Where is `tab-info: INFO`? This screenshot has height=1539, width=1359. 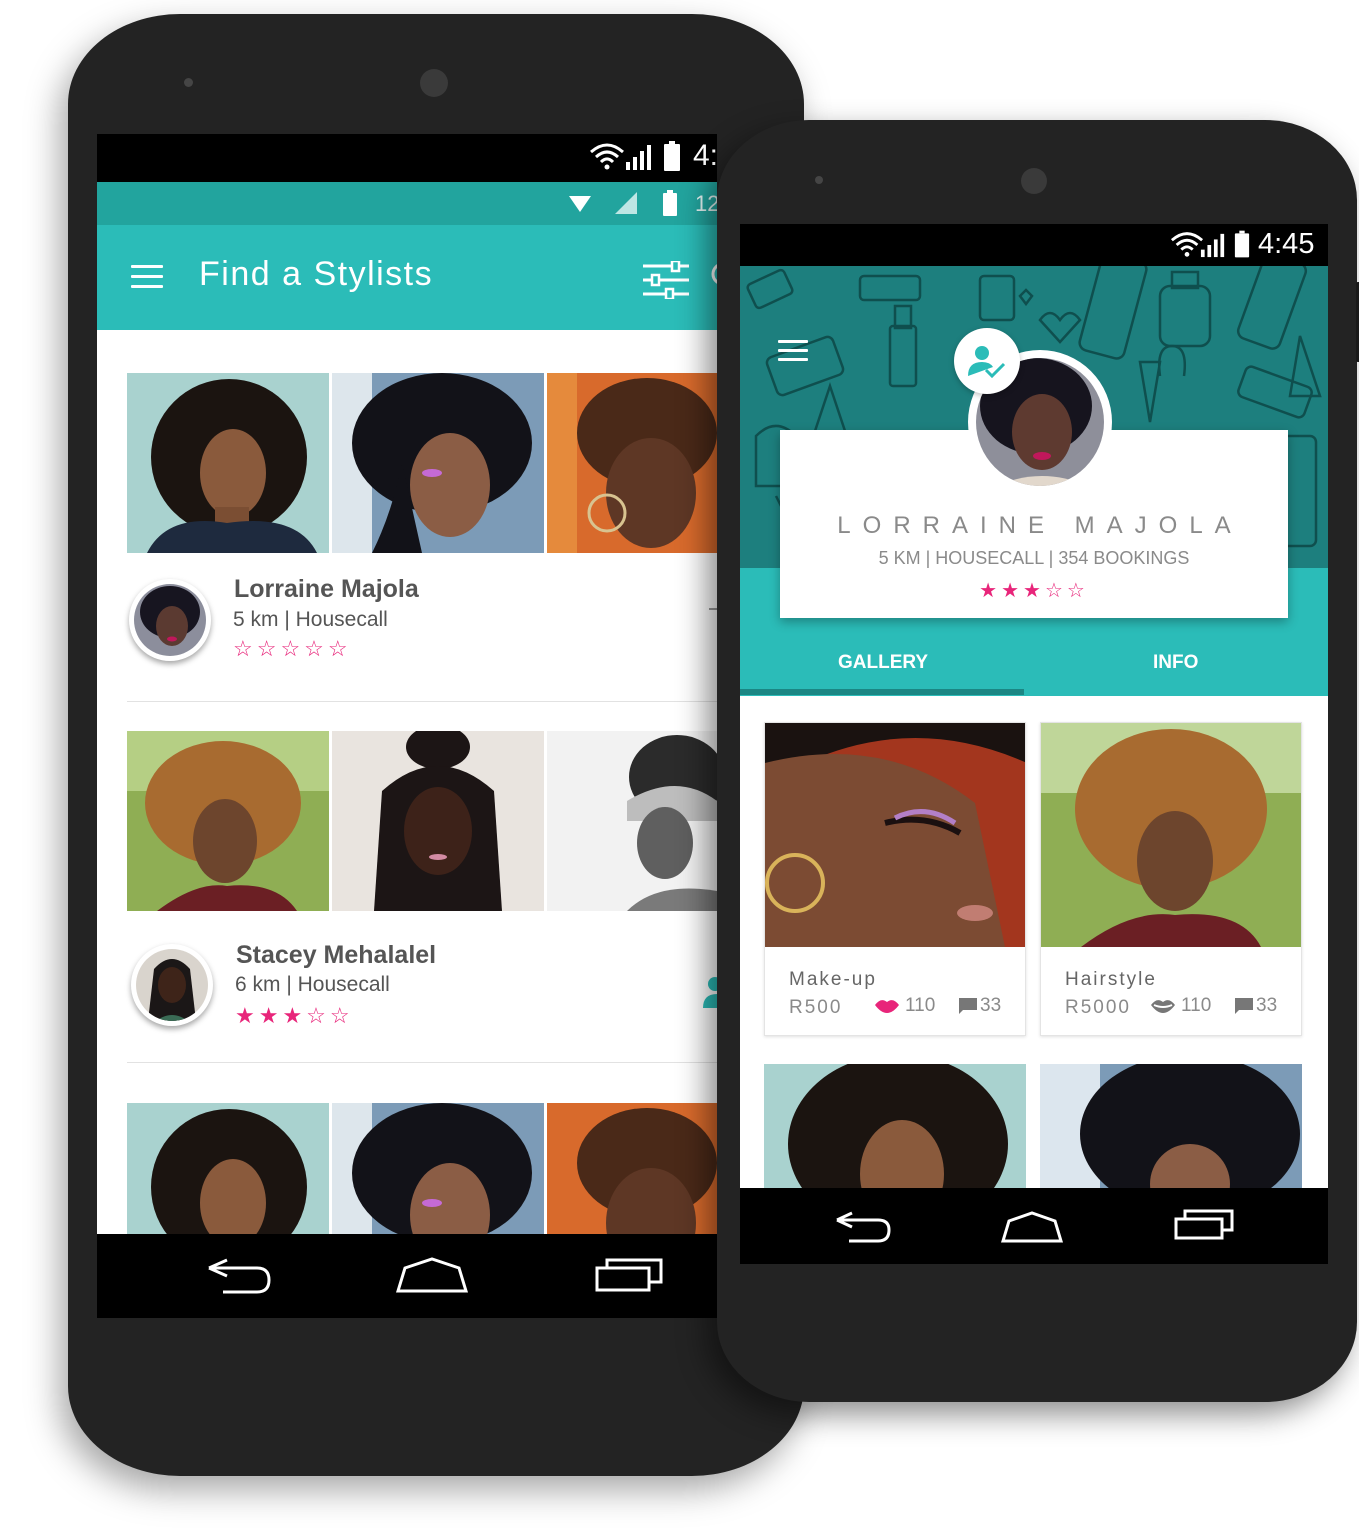 tab-info: INFO is located at coordinates (1175, 663).